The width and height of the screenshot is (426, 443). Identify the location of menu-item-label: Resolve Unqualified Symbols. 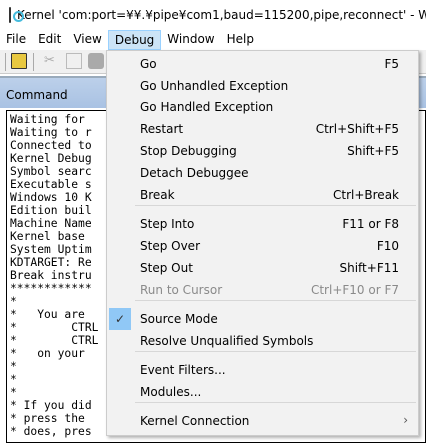
(227, 341).